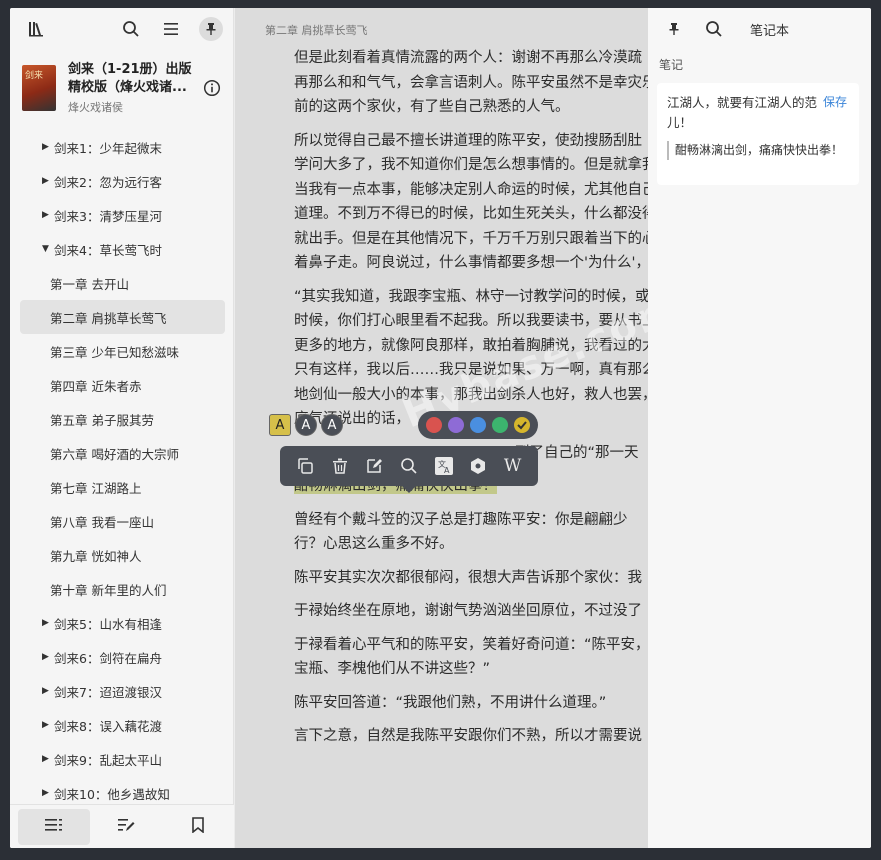  What do you see at coordinates (471, 296) in the screenshot?
I see `text-line: “其实我知道，我跟李宝瓶、林守一讨教学问的时候，或` at bounding box center [471, 296].